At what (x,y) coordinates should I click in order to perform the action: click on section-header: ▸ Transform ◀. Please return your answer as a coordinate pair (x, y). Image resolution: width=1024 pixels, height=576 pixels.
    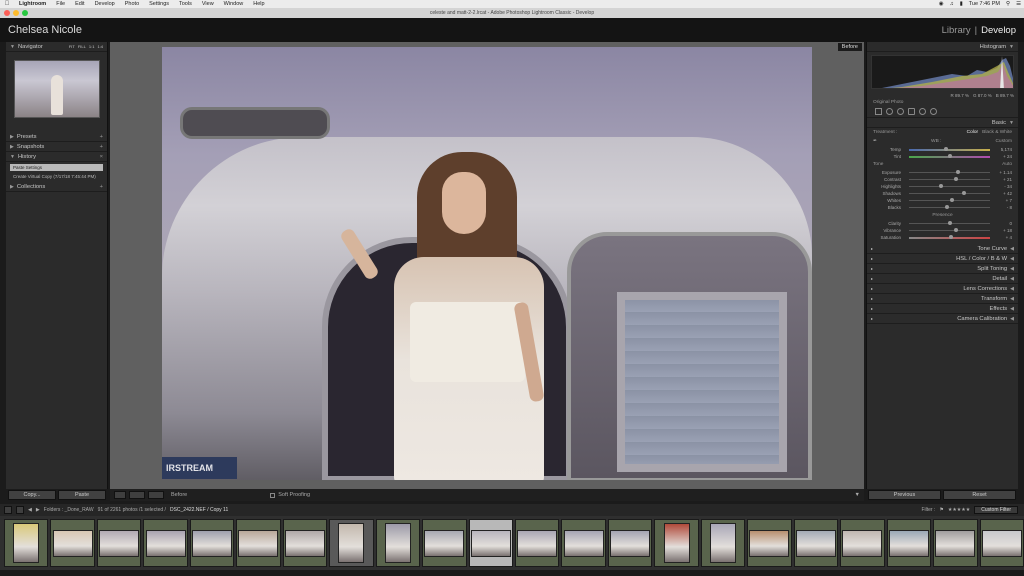
    Looking at the image, I should click on (942, 299).